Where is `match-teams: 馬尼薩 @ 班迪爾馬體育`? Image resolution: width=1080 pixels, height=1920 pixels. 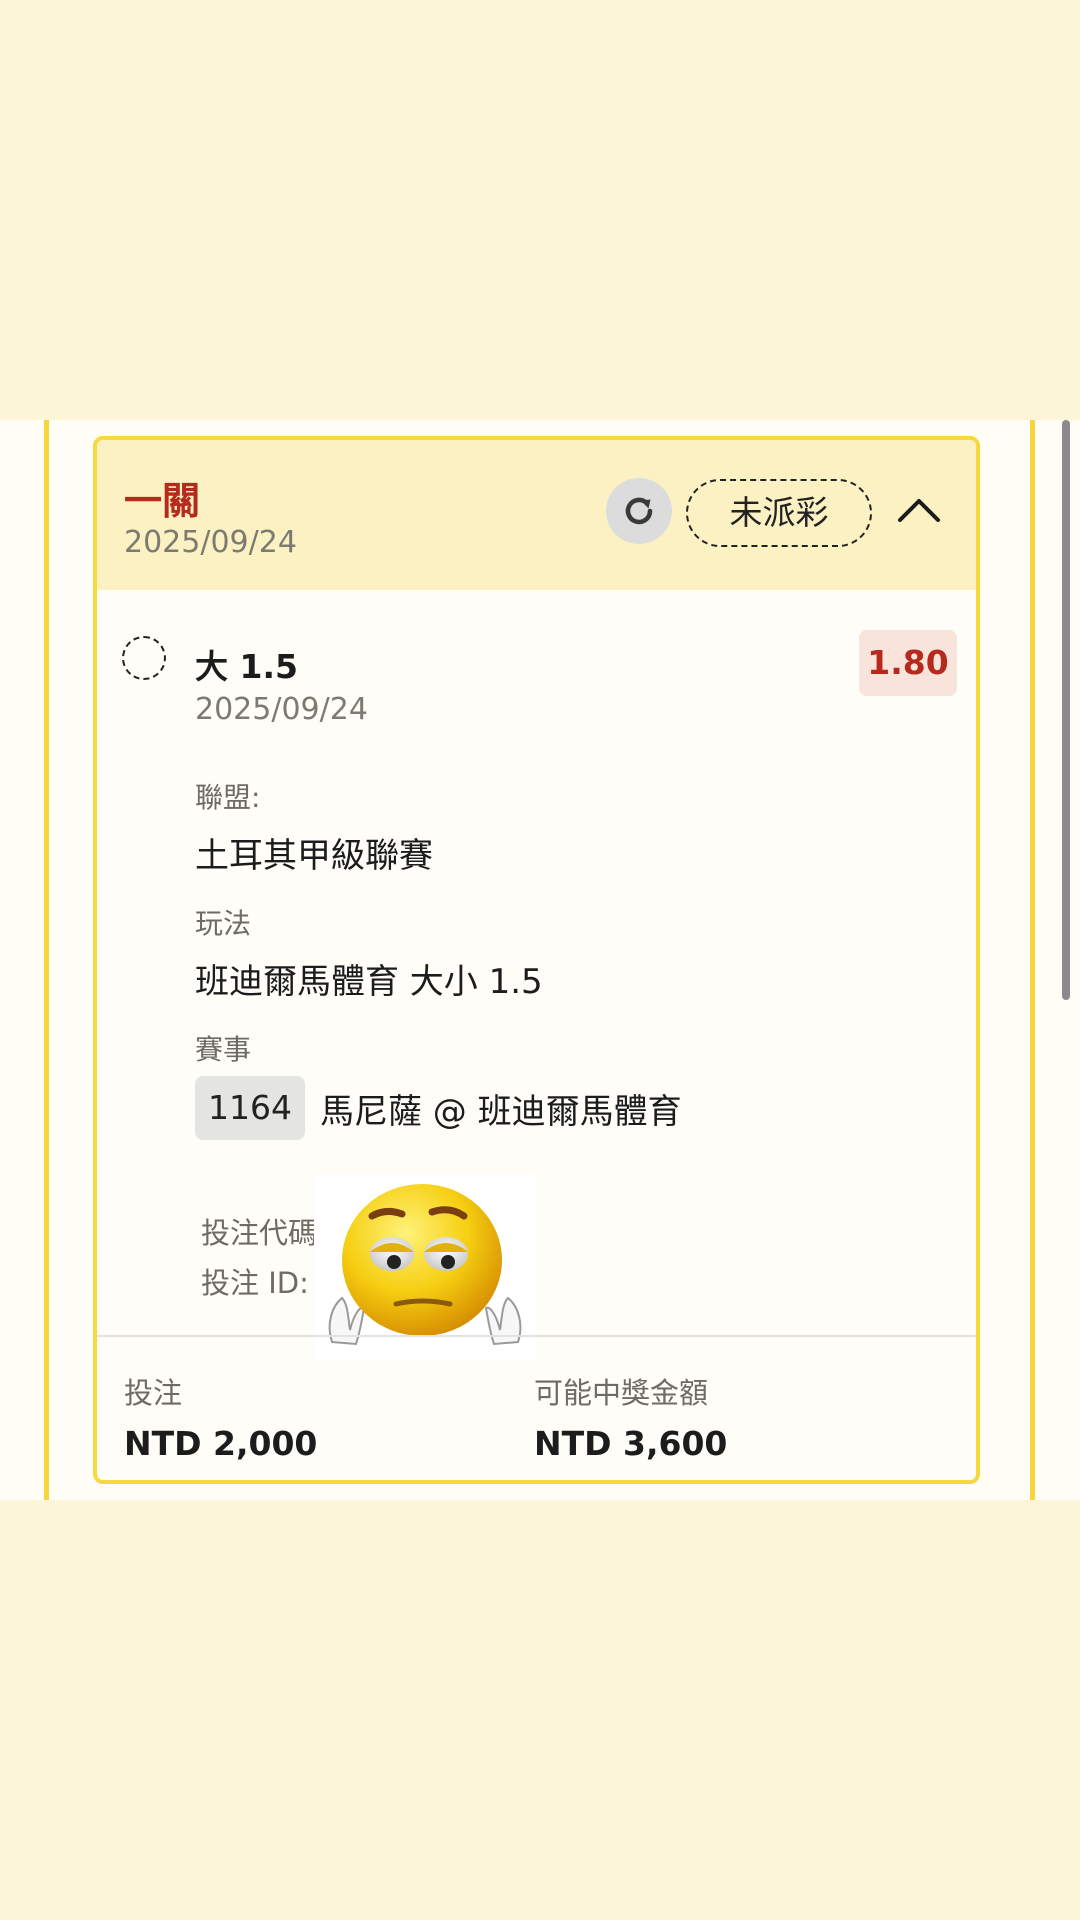
match-teams: 馬尼薩 @ 班迪爾馬體育 is located at coordinates (501, 1112).